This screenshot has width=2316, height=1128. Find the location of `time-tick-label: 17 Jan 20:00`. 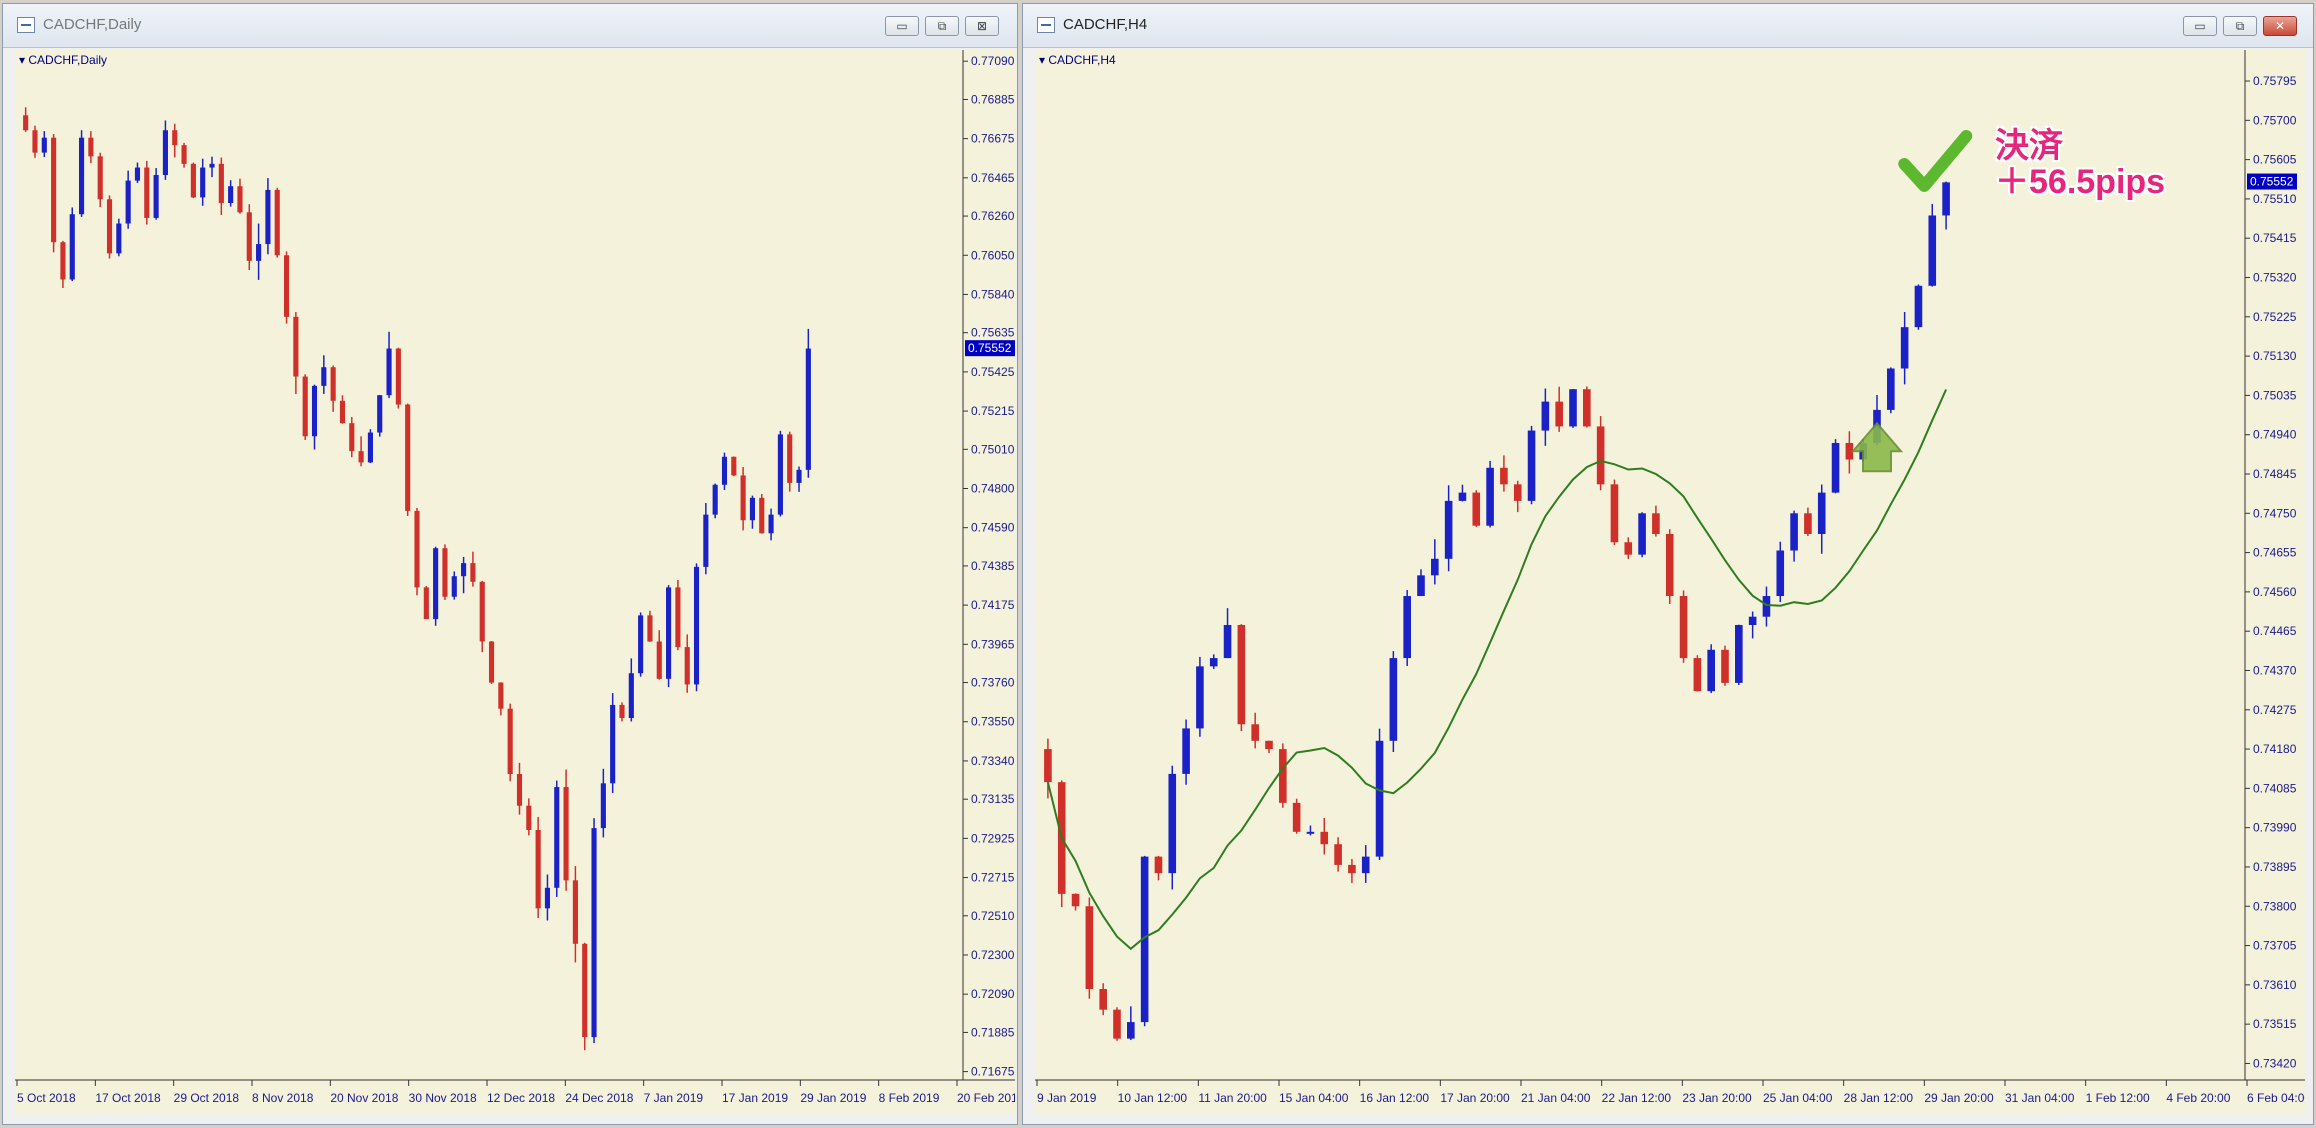

time-tick-label: 17 Jan 20:00 is located at coordinates (1475, 1098).